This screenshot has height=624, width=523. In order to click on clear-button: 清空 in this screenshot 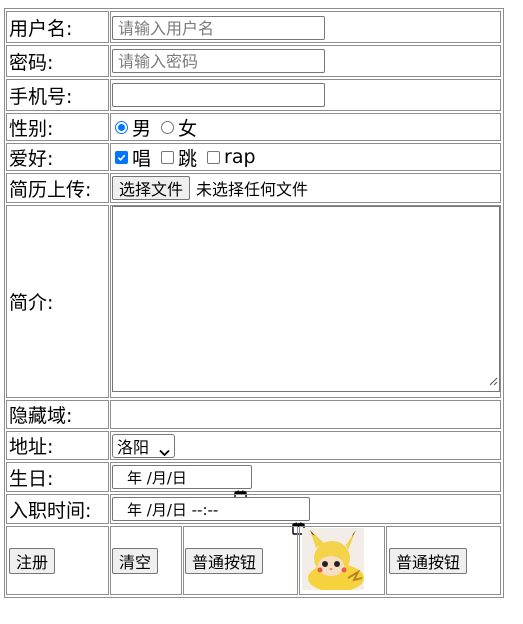, I will do `click(135, 560)`.